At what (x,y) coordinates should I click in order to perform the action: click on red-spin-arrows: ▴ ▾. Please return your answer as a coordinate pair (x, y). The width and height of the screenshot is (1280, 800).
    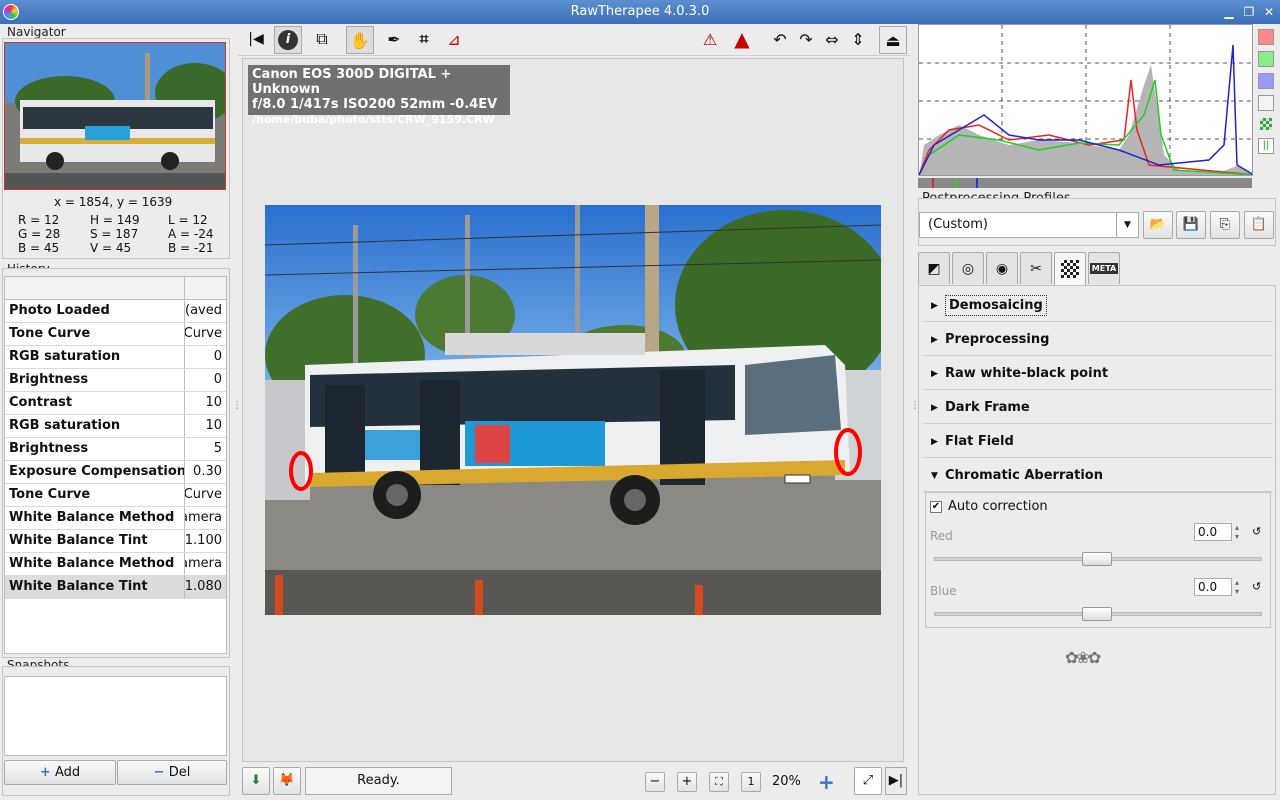
    Looking at the image, I should click on (1237, 532).